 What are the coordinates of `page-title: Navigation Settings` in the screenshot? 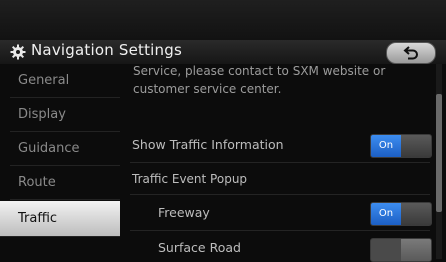 It's located at (106, 50).